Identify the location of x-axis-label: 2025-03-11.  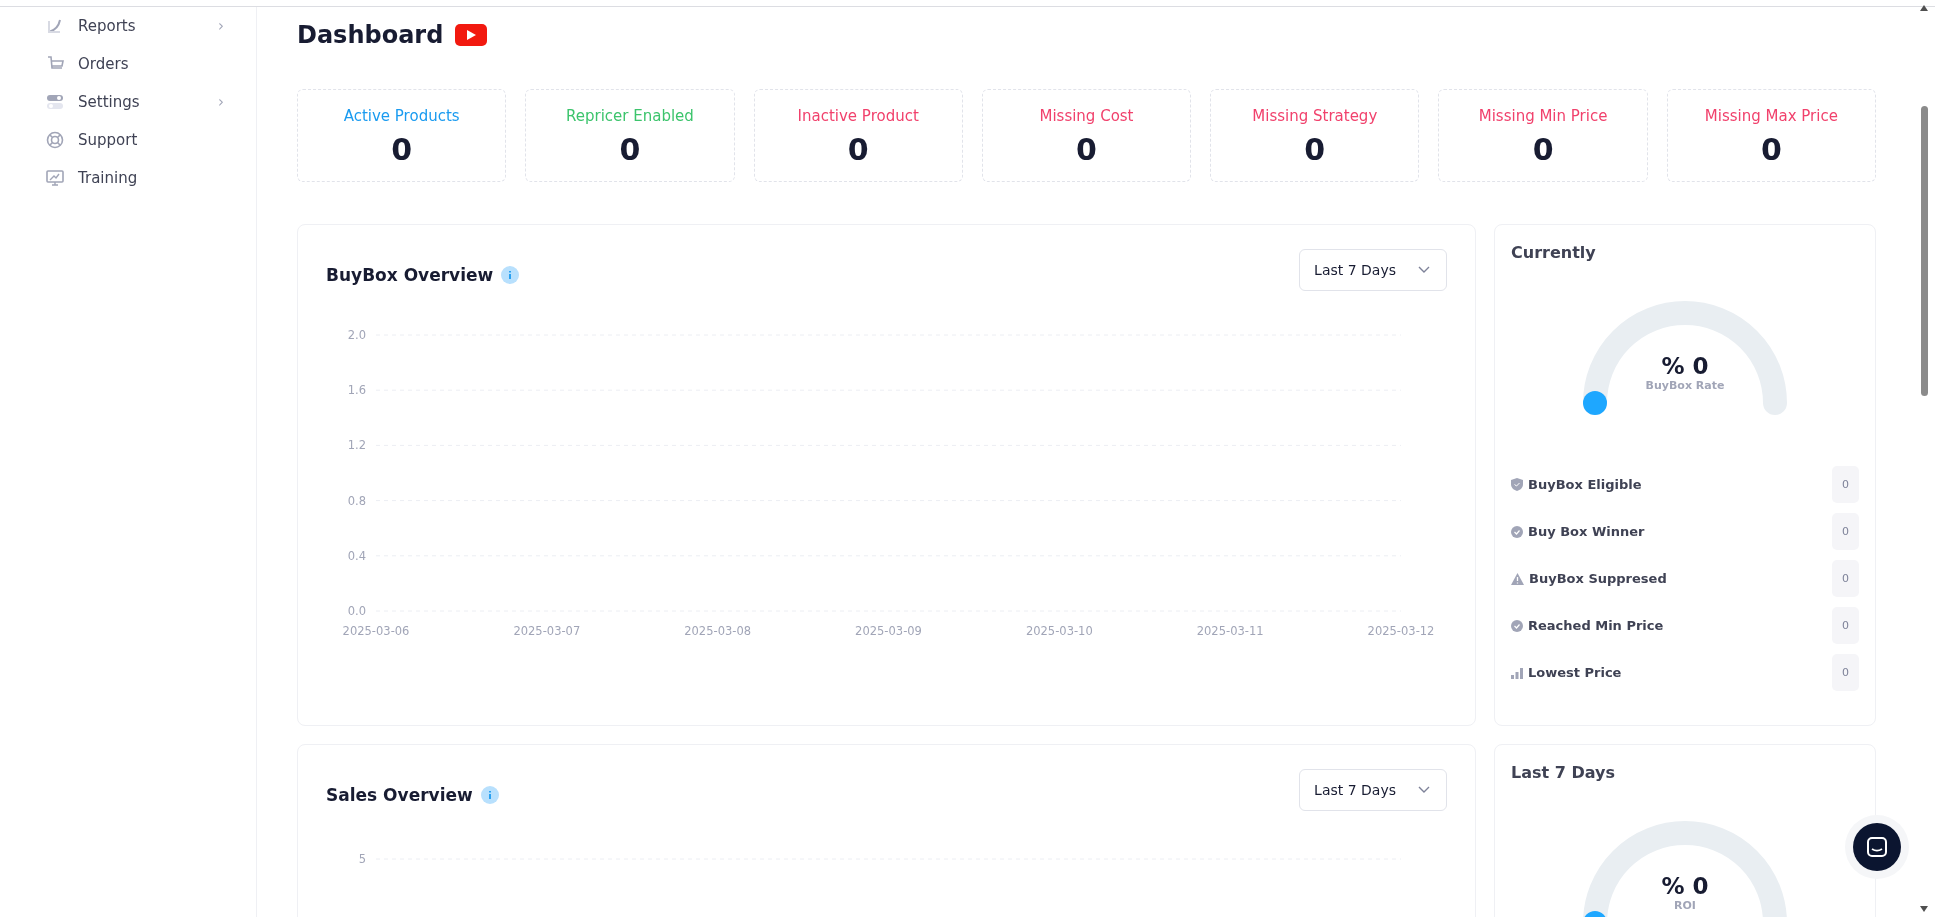
(1230, 631).